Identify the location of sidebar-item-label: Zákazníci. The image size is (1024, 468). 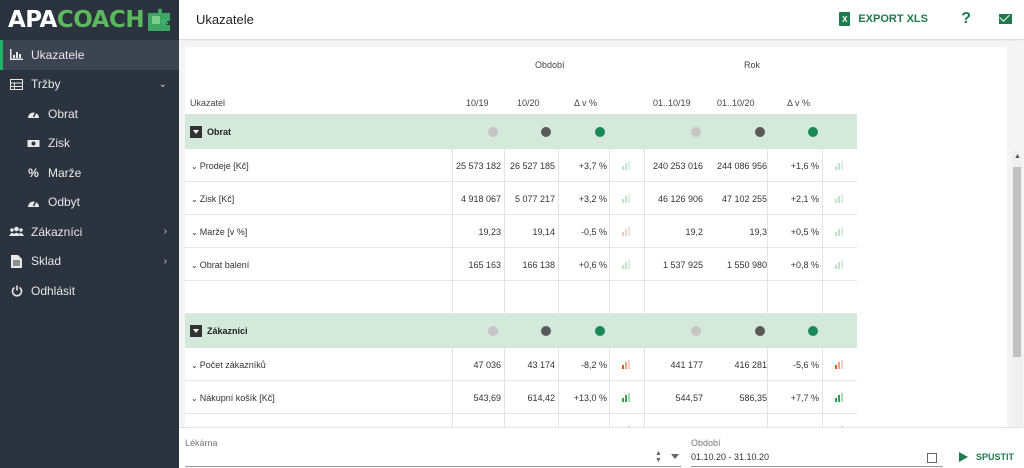
(57, 231).